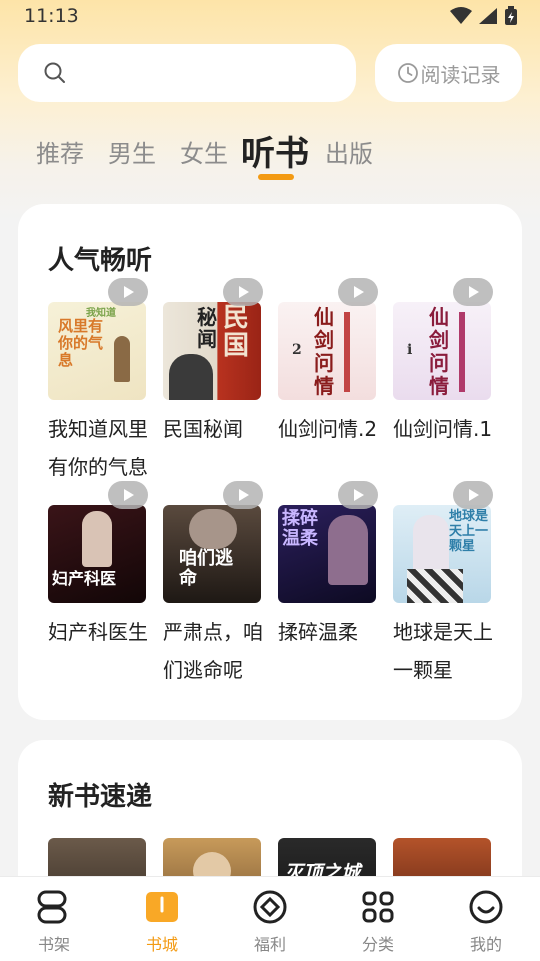 This screenshot has width=540, height=961. I want to click on book-title: 妇产科医生, so click(98, 632).